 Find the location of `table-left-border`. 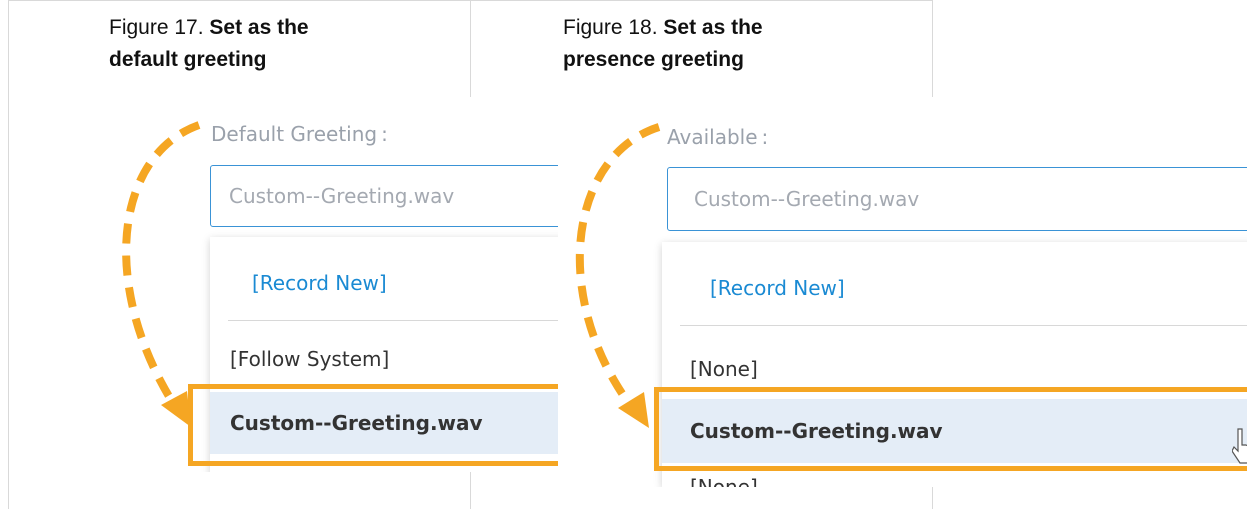

table-left-border is located at coordinates (8, 254).